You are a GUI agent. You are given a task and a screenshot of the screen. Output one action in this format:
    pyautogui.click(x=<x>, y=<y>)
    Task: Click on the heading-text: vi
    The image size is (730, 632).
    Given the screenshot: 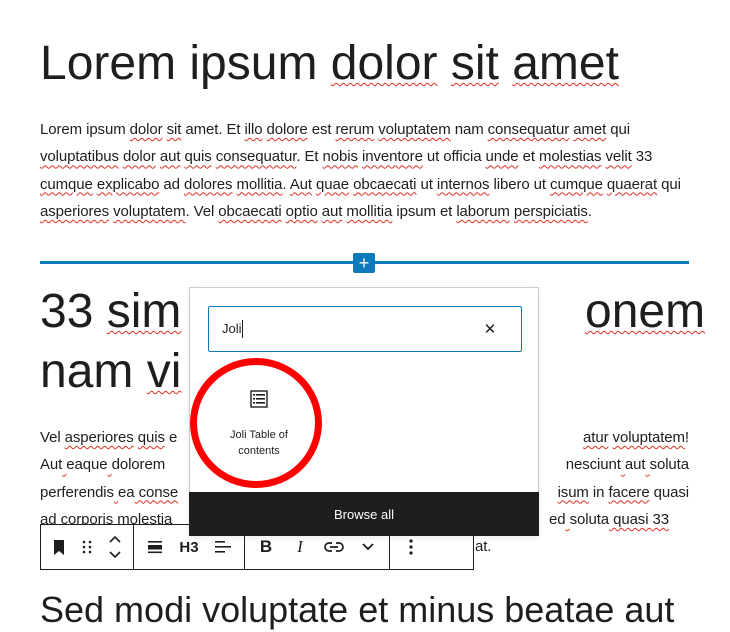 What is the action you would take?
    pyautogui.click(x=164, y=371)
    